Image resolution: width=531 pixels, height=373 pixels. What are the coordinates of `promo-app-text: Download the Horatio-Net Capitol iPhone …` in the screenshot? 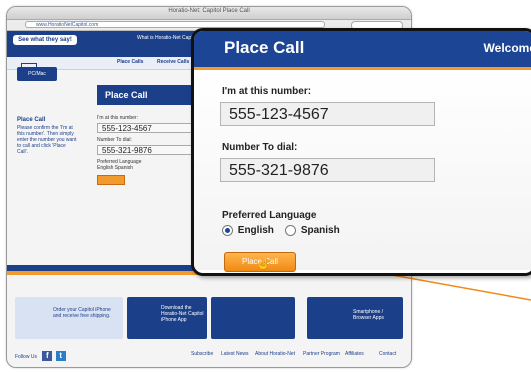 It's located at (182, 314).